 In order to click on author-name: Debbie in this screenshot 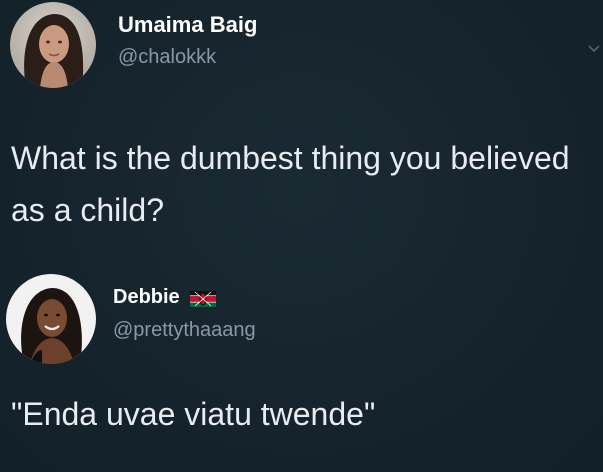, I will do `click(146, 297)`.